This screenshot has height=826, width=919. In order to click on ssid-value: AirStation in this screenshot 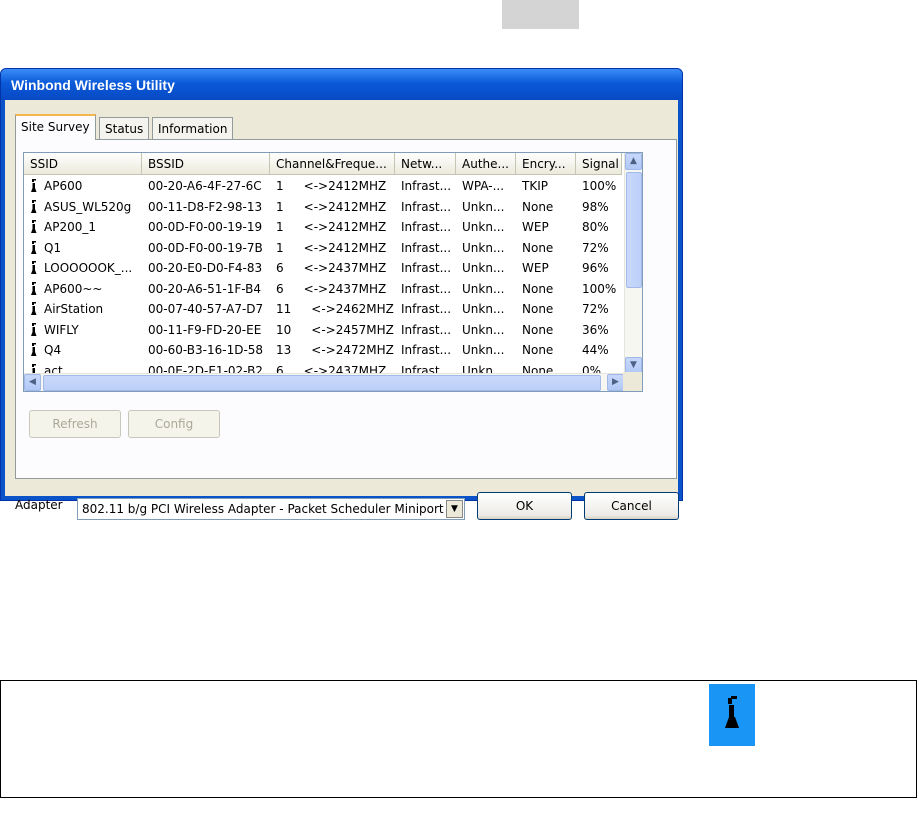, I will do `click(74, 309)`.